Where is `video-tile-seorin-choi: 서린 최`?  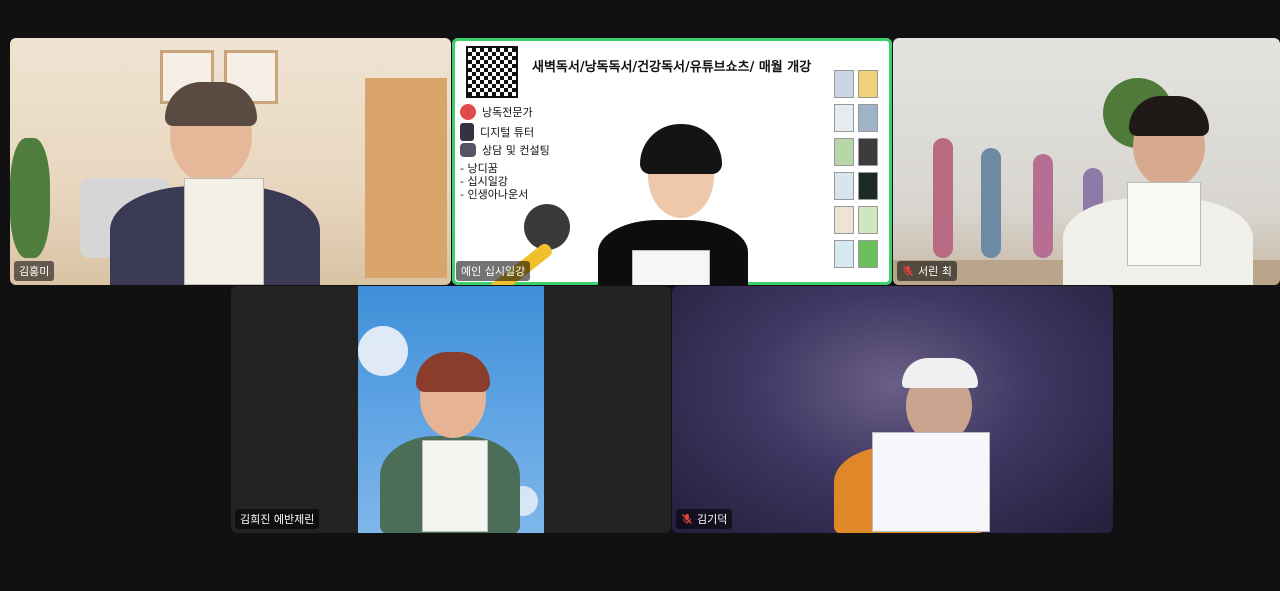
video-tile-seorin-choi: 서린 최 is located at coordinates (1086, 161).